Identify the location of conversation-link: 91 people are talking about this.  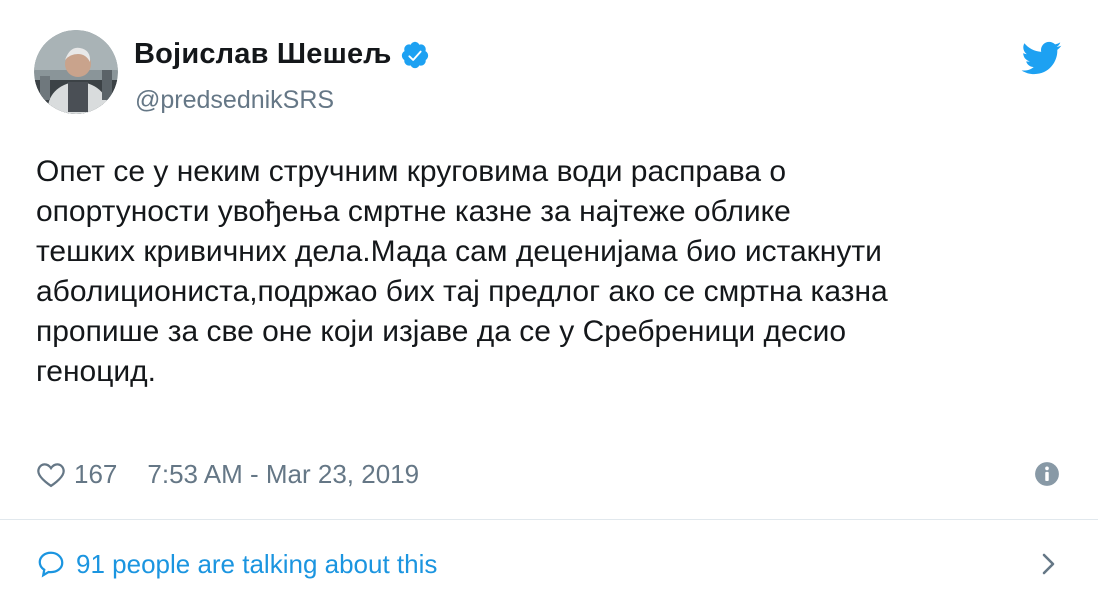
(548, 564).